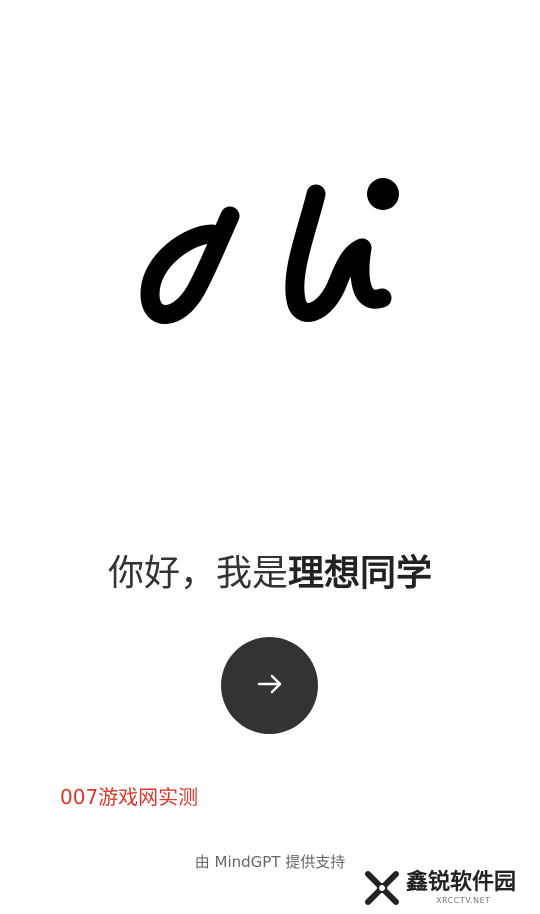 This screenshot has width=540, height=914. What do you see at coordinates (129, 797) in the screenshot?
I see `test-watermark-label: 007游戏网实测` at bounding box center [129, 797].